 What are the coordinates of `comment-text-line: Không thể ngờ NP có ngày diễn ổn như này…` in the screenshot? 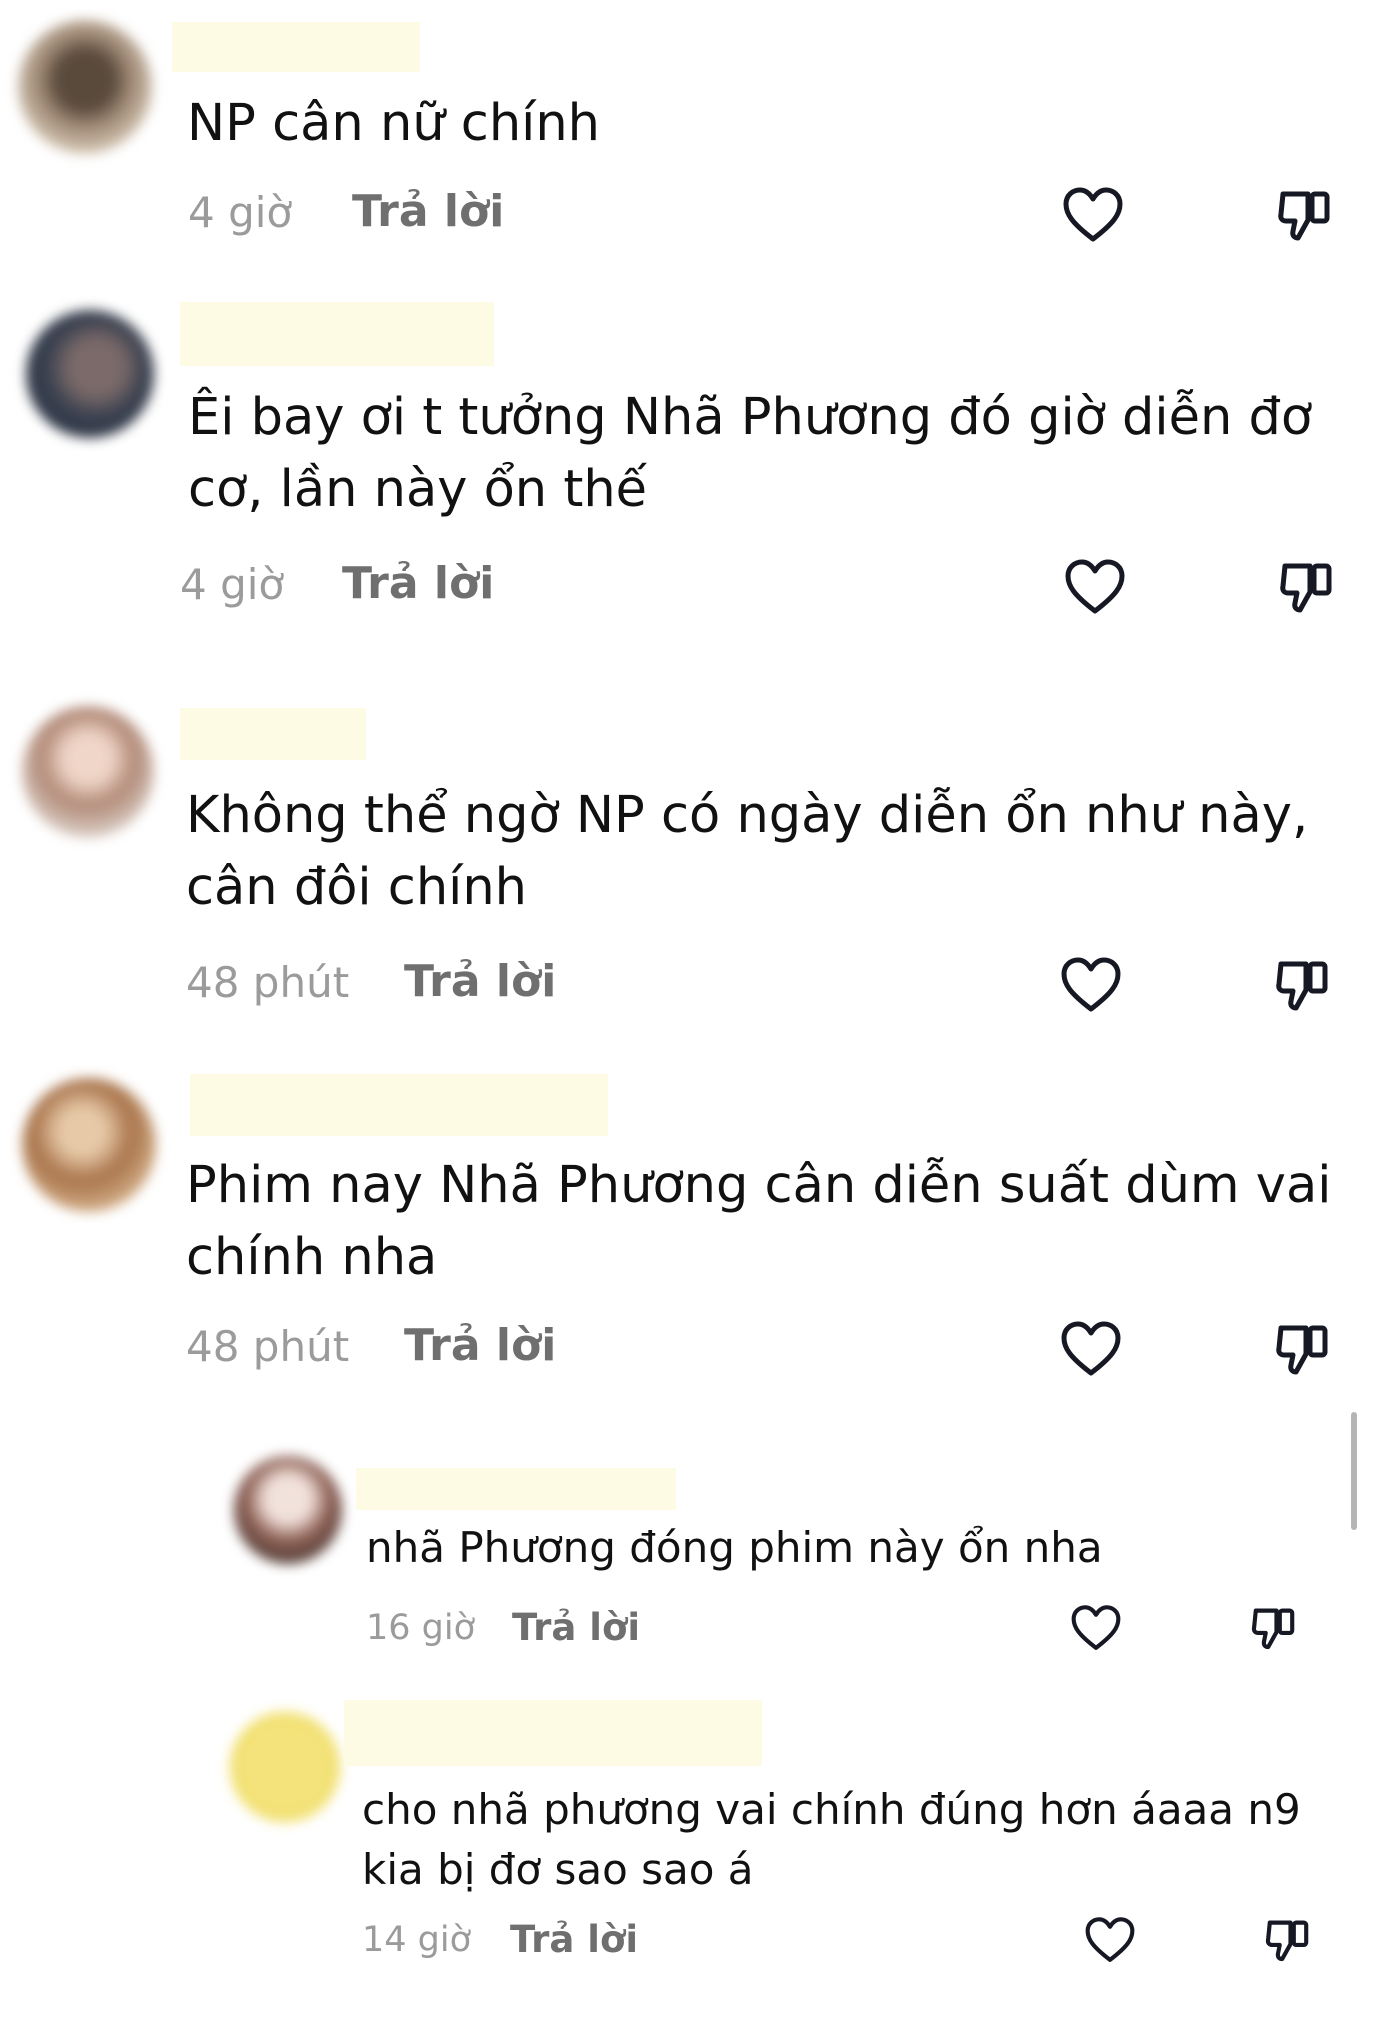 It's located at (747, 815).